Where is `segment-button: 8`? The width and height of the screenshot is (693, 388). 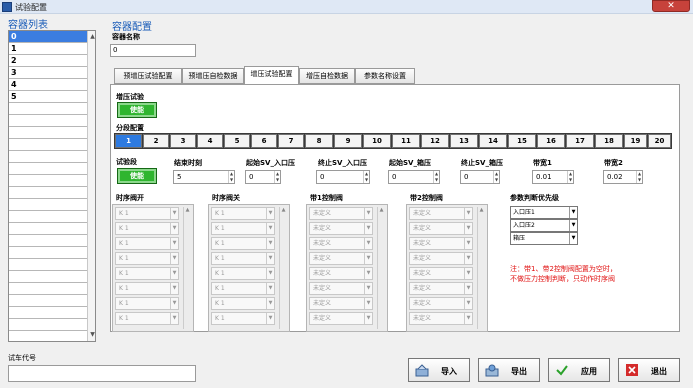 segment-button: 8 is located at coordinates (319, 141).